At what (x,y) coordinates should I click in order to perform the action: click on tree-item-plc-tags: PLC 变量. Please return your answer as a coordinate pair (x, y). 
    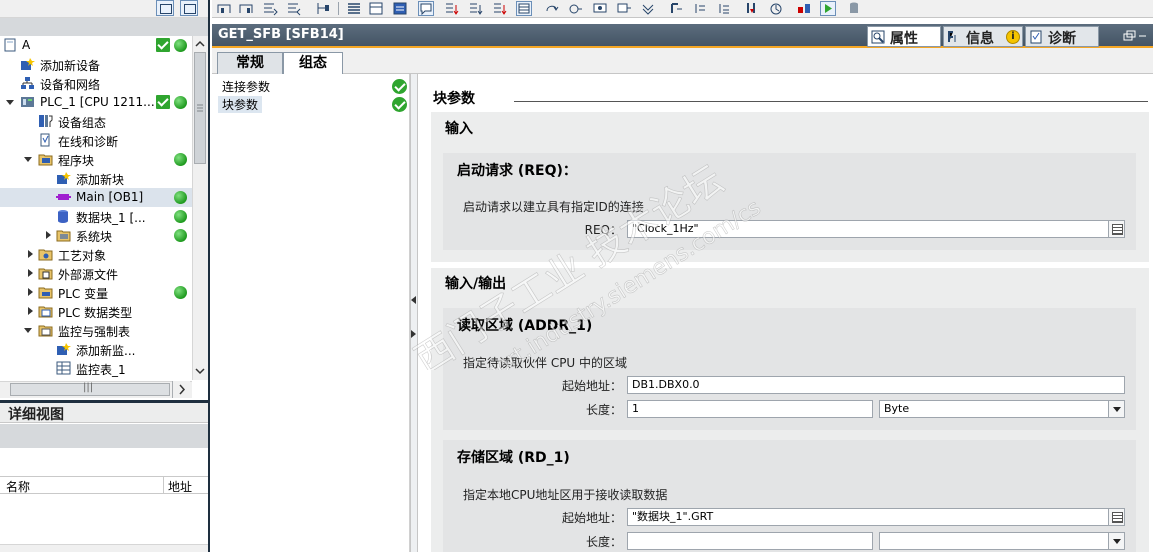
    Looking at the image, I should click on (96, 292).